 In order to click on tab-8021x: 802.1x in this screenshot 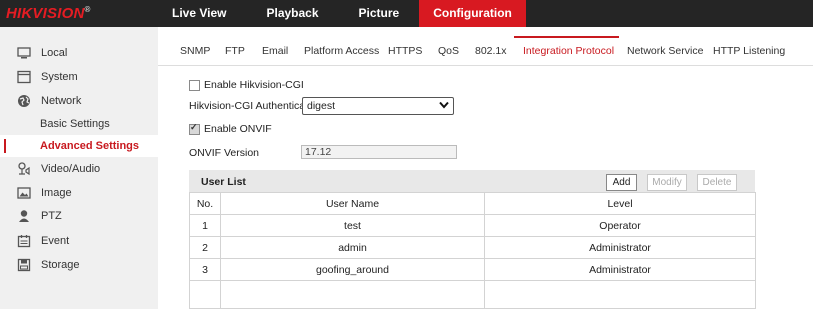, I will do `click(491, 51)`.